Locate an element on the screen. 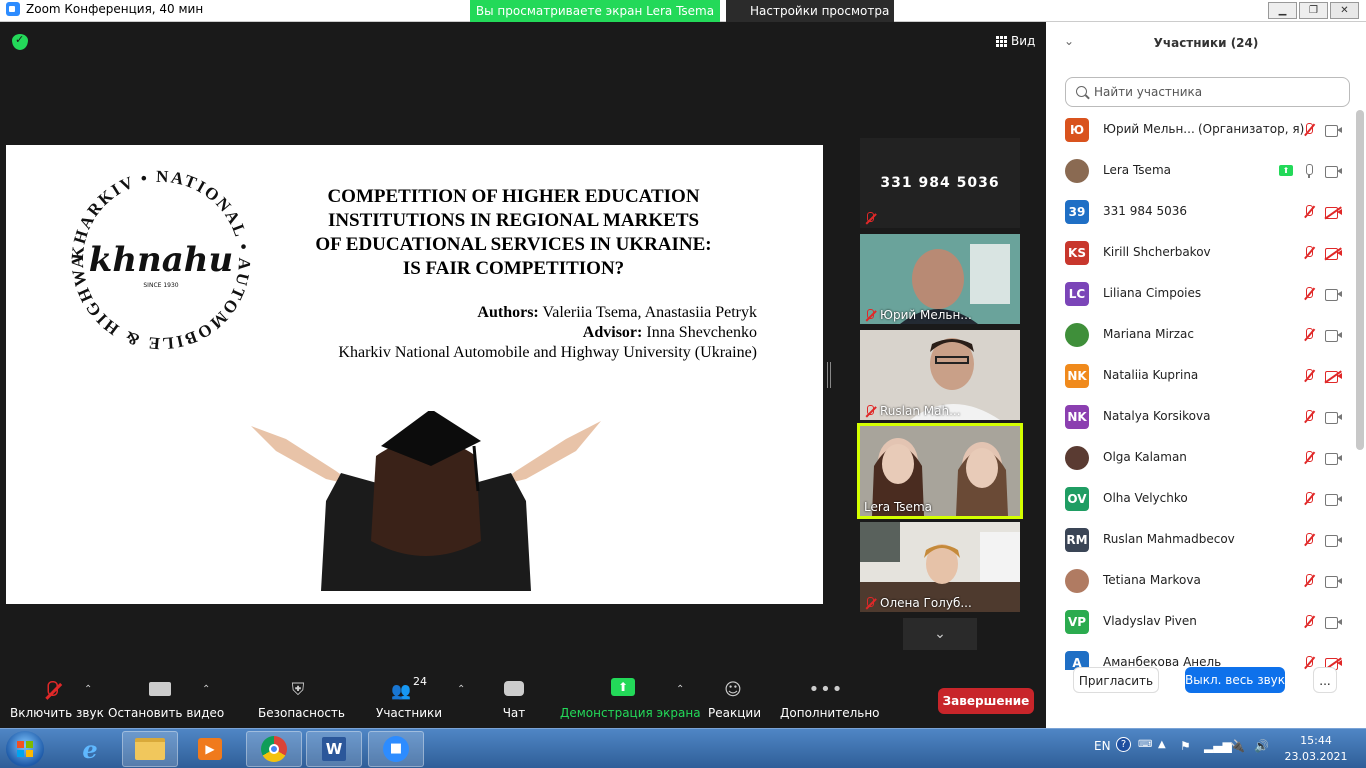 Image resolution: width=1366 pixels, height=768 pixels. participant-search-input: Найти участника is located at coordinates (1207, 92).